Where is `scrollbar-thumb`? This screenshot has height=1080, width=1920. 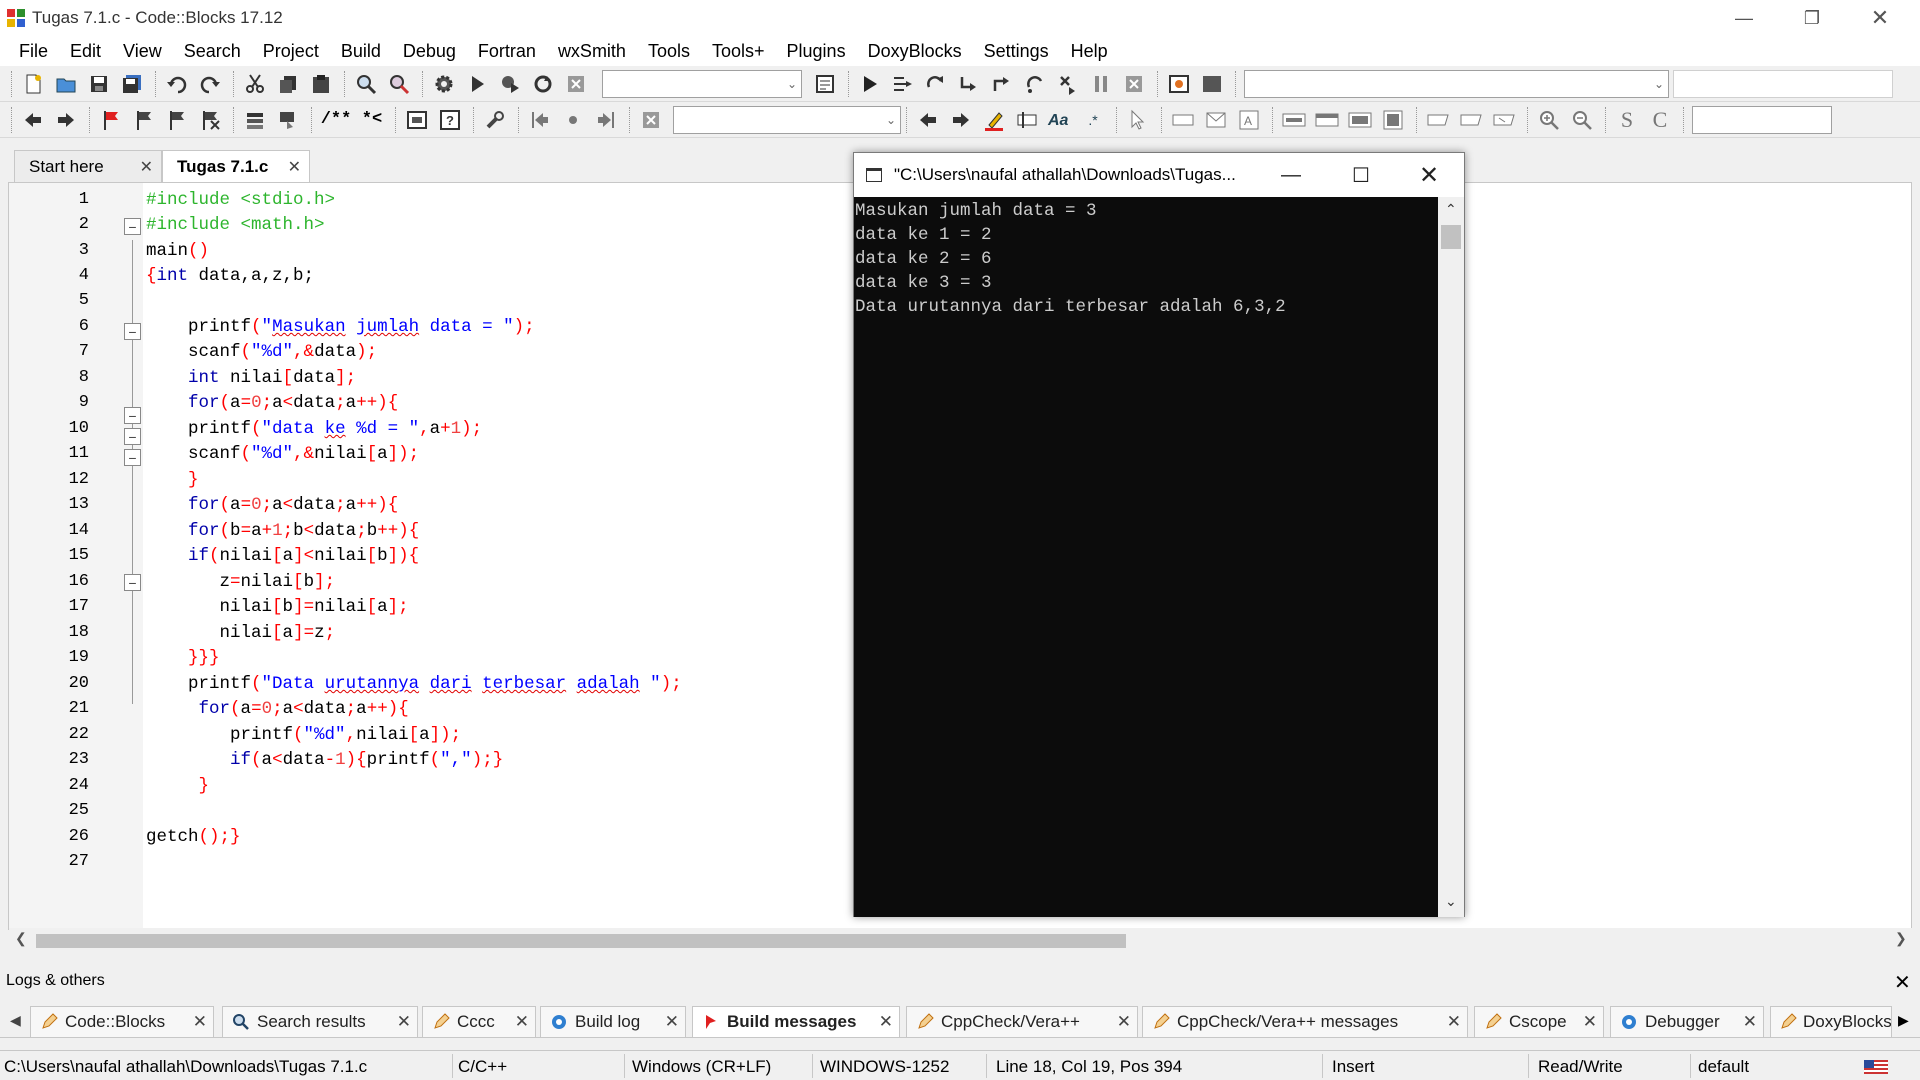
scrollbar-thumb is located at coordinates (1451, 237).